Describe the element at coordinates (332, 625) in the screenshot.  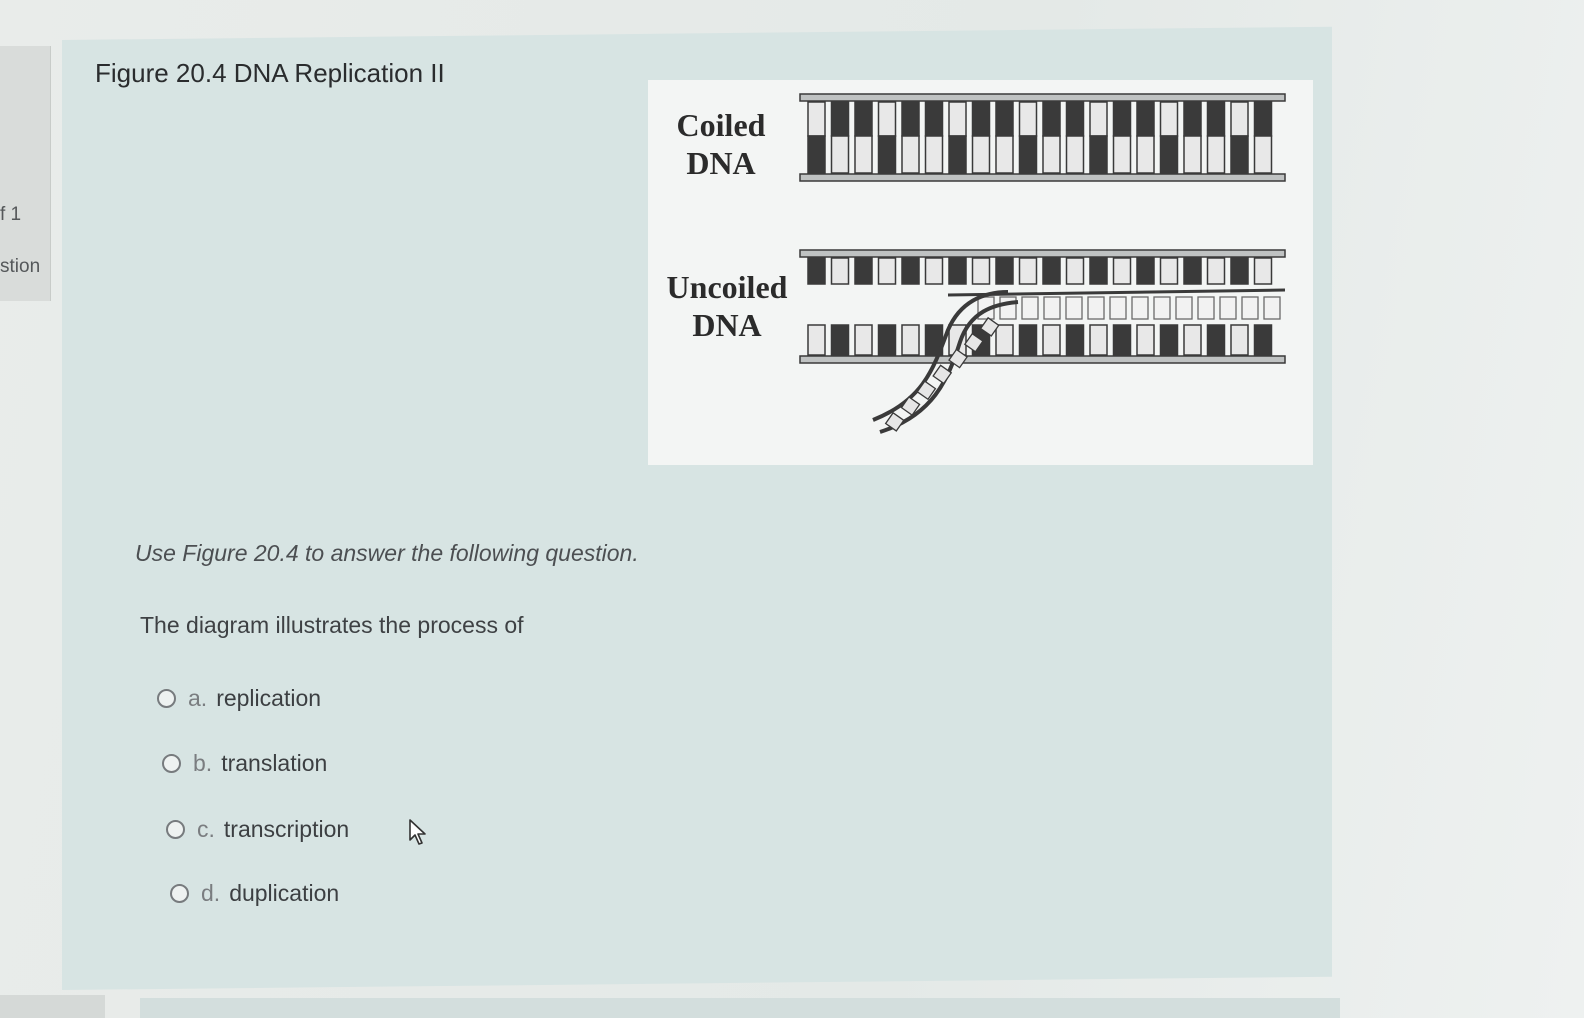
I see `question-prompt: The diagram illustrates the process of` at that location.